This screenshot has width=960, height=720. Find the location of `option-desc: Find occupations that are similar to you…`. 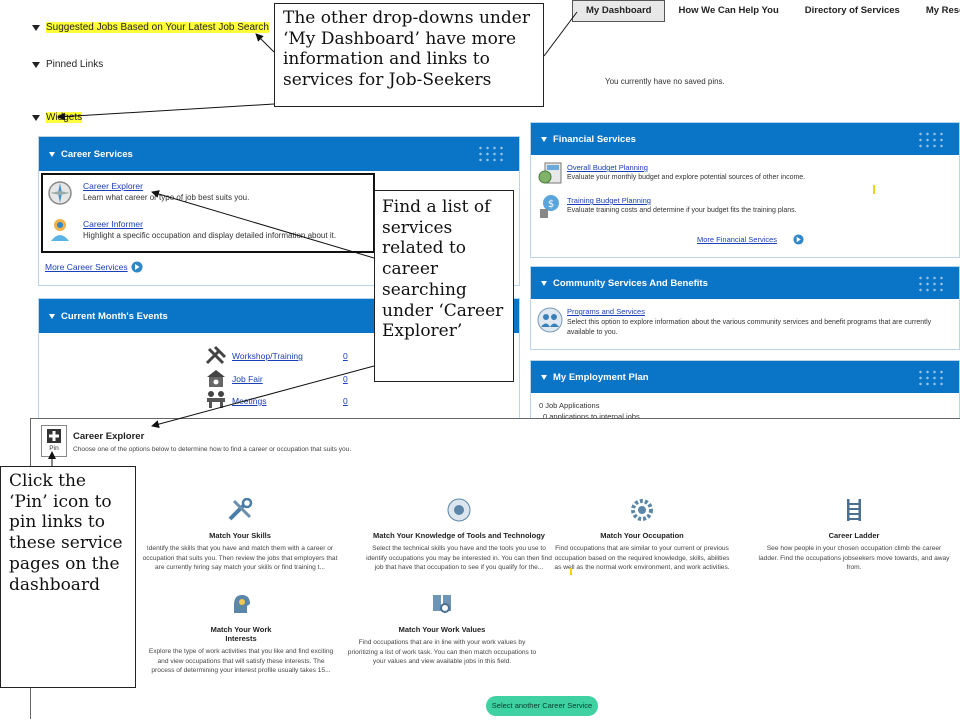

option-desc: Find occupations that are similar to you… is located at coordinates (642, 558).